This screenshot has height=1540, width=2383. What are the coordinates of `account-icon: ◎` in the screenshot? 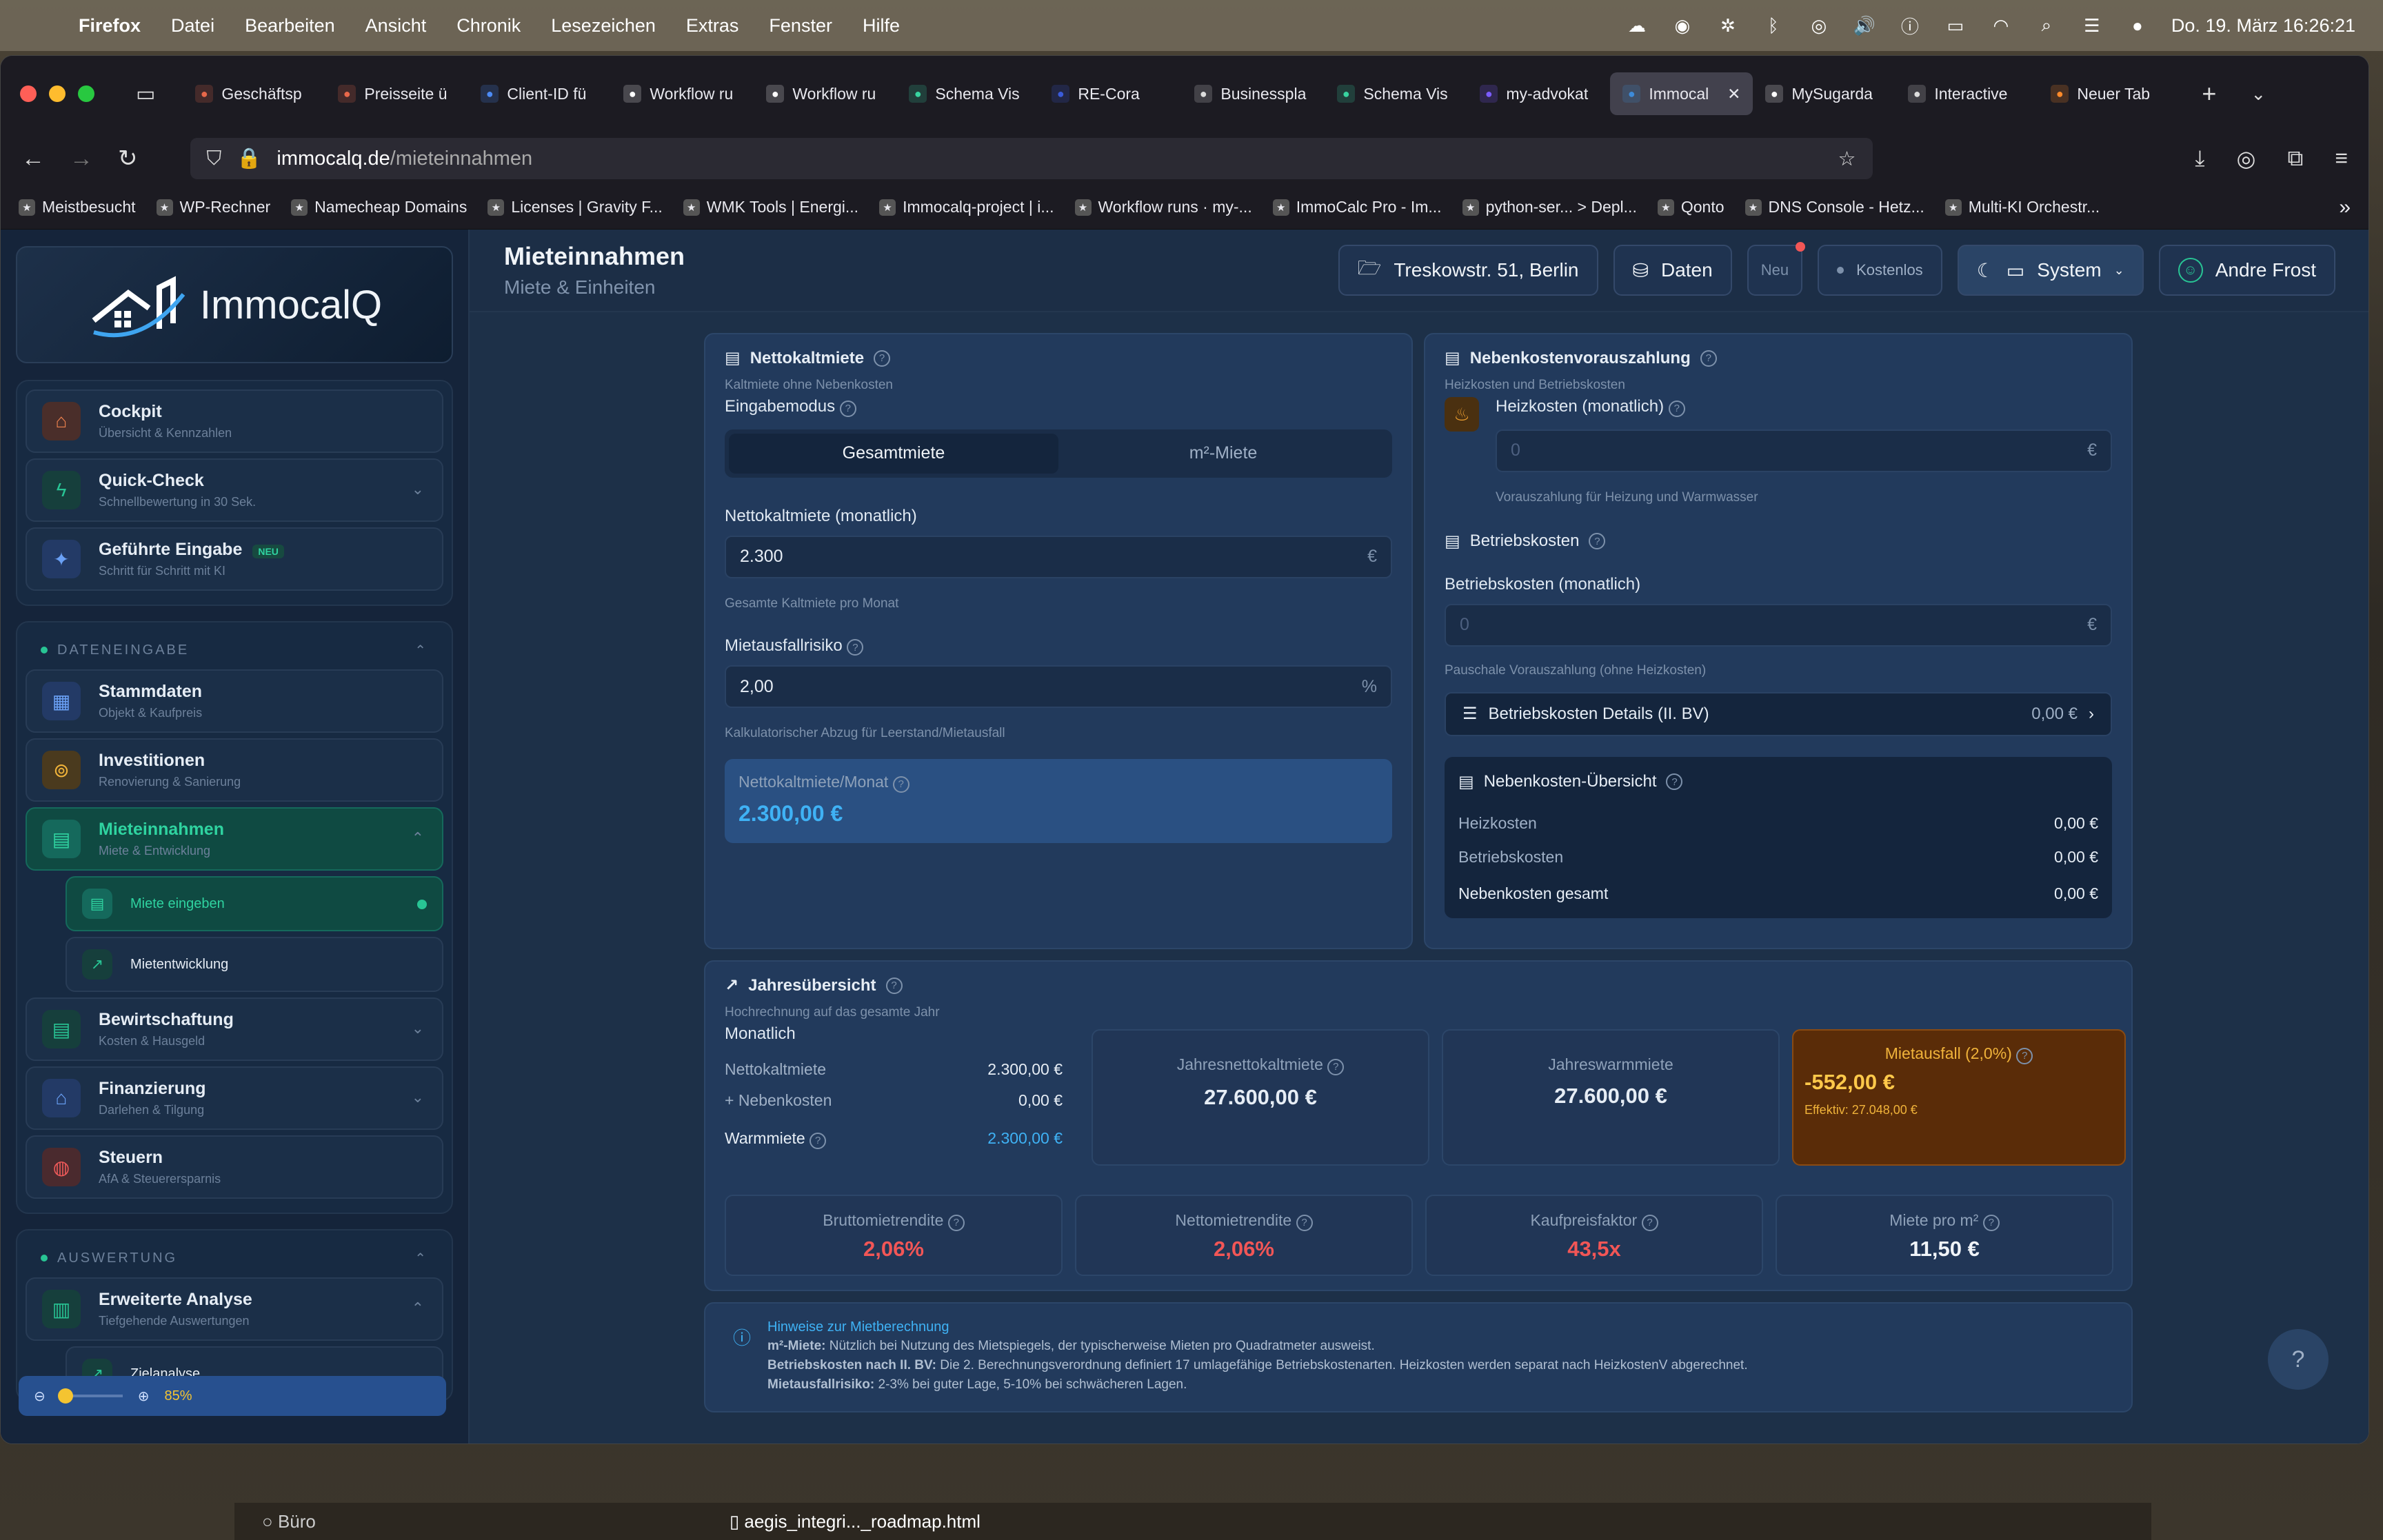 It's located at (2246, 159).